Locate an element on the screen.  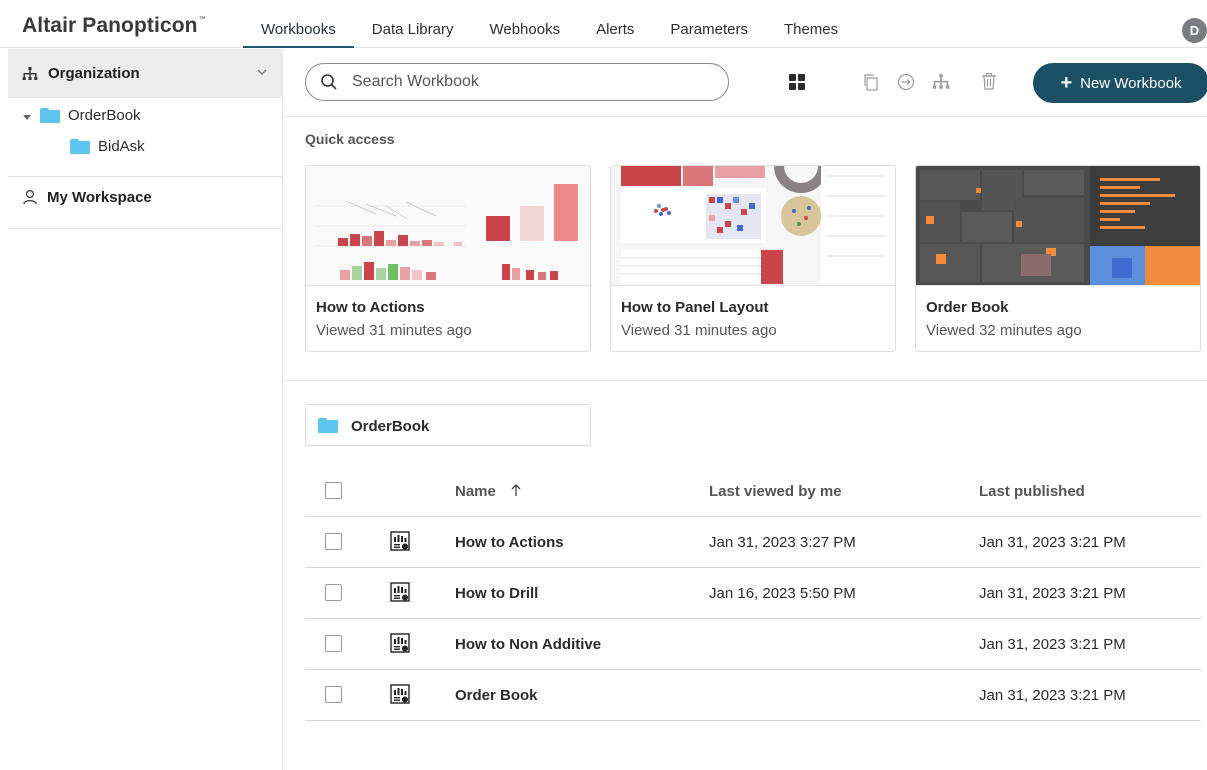
user-avatar: D is located at coordinates (1194, 30).